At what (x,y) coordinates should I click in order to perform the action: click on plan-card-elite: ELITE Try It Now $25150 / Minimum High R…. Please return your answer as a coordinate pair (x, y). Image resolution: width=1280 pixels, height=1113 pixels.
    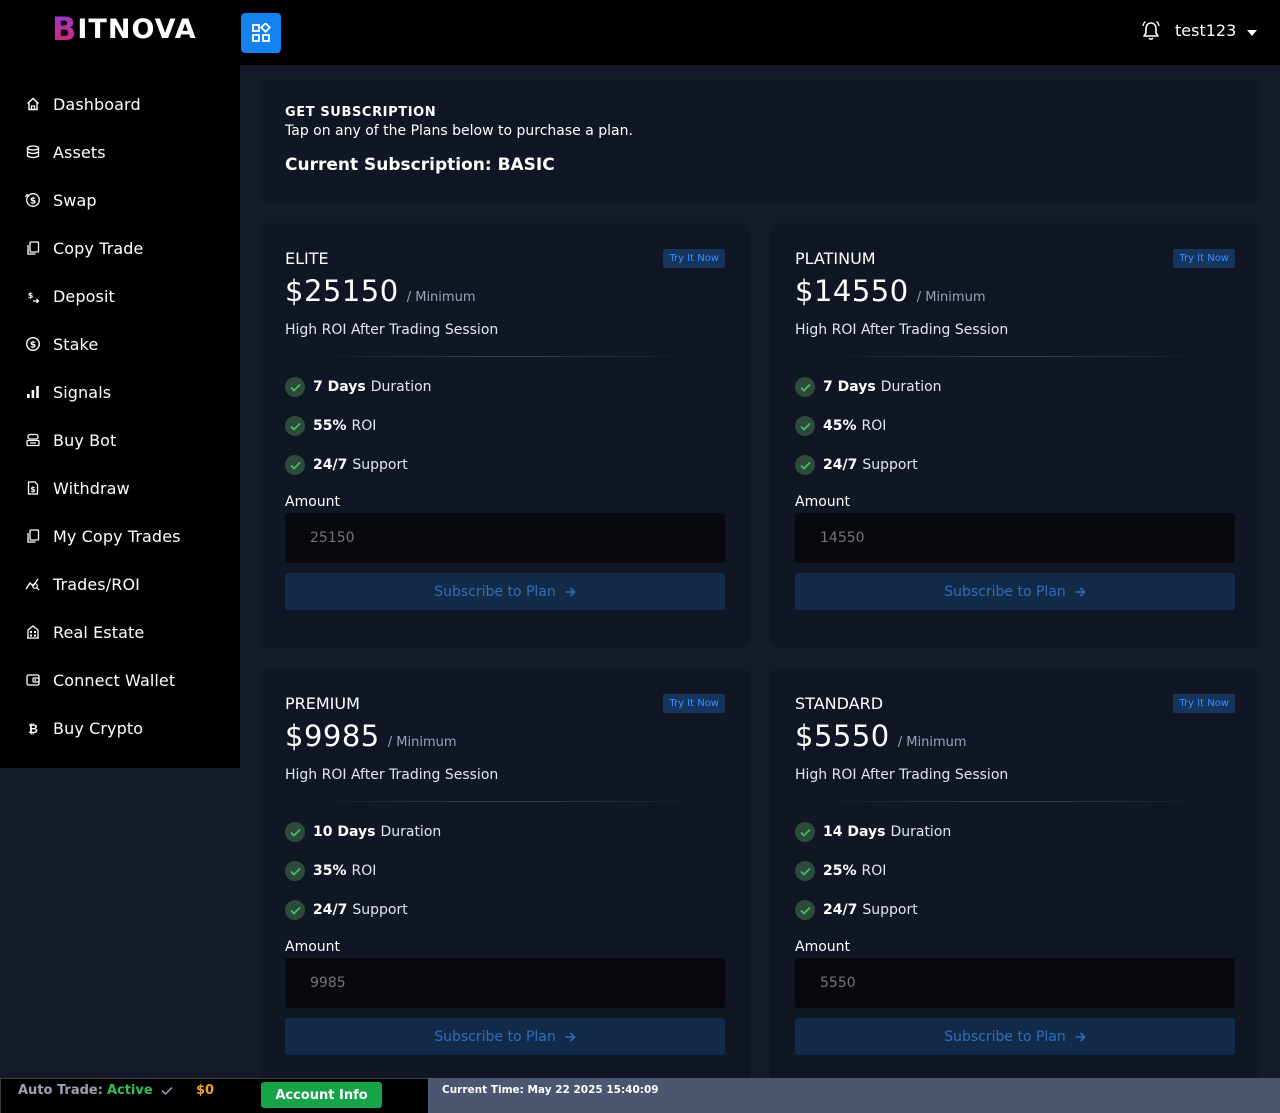
    Looking at the image, I should click on (505, 435).